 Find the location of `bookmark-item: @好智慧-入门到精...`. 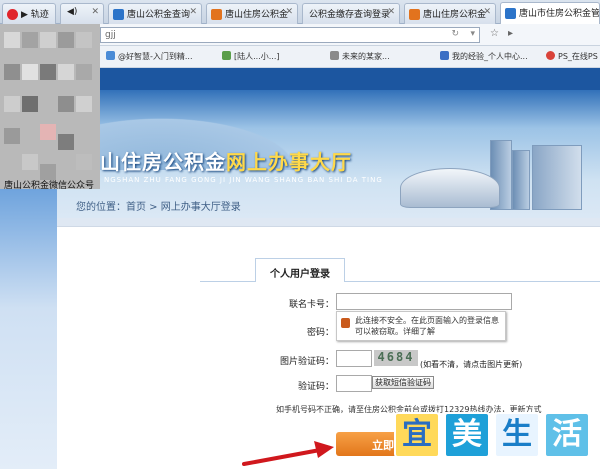

bookmark-item: @好智慧-入门到精... is located at coordinates (149, 56).